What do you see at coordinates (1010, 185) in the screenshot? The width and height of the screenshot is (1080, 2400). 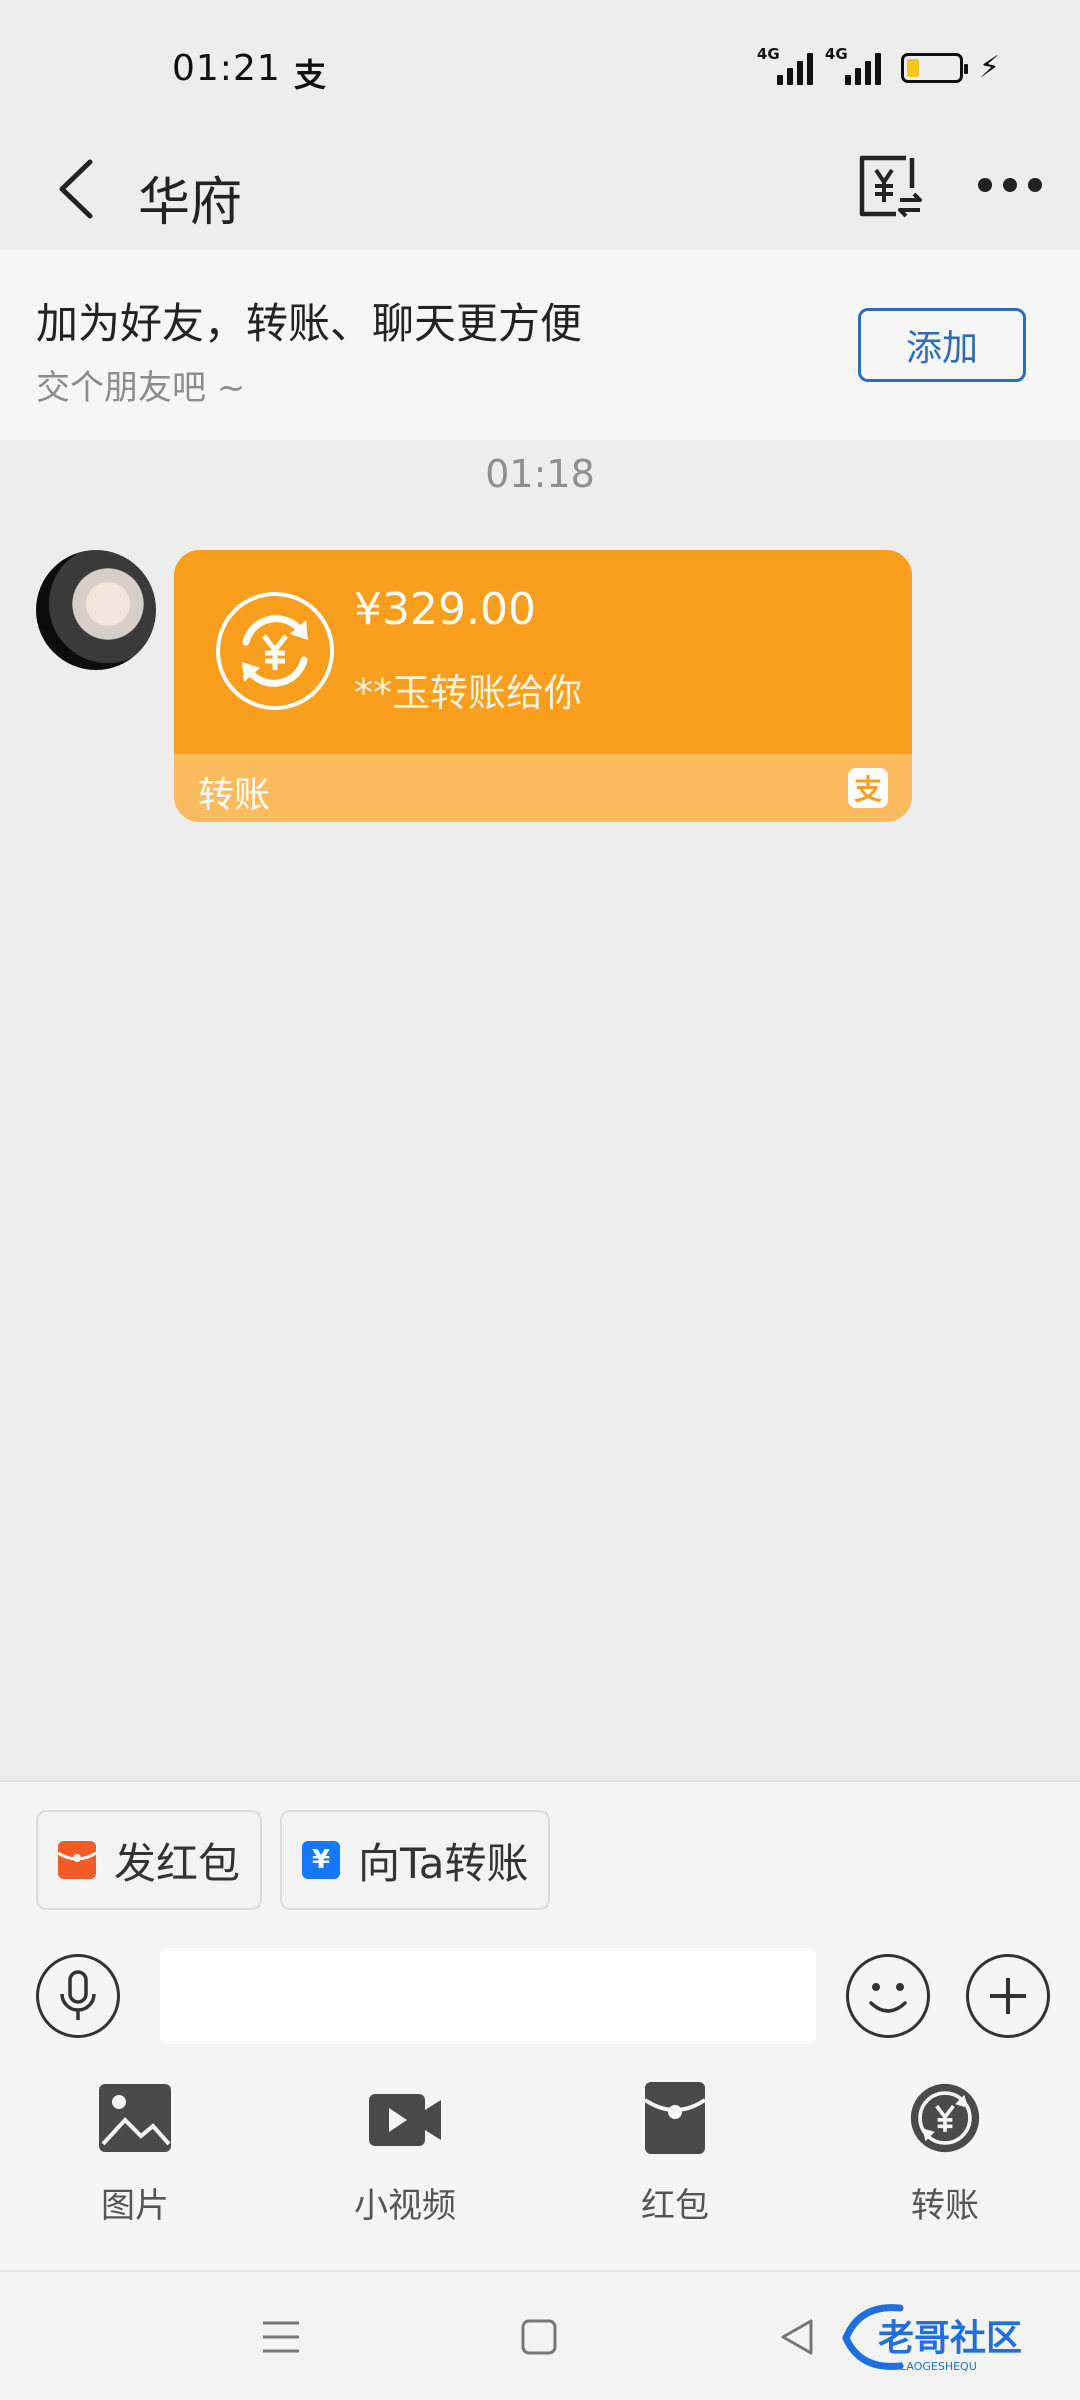 I see `more-button` at bounding box center [1010, 185].